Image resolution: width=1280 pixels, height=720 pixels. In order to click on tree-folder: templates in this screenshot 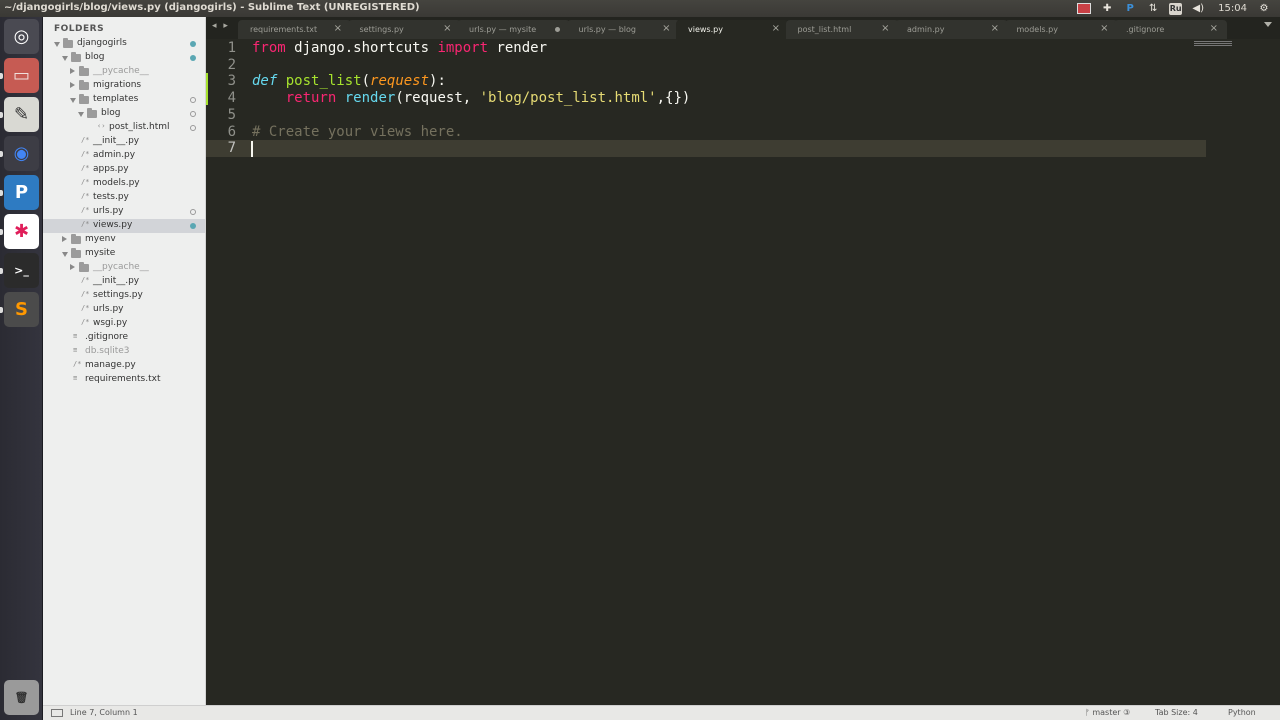, I will do `click(124, 100)`.